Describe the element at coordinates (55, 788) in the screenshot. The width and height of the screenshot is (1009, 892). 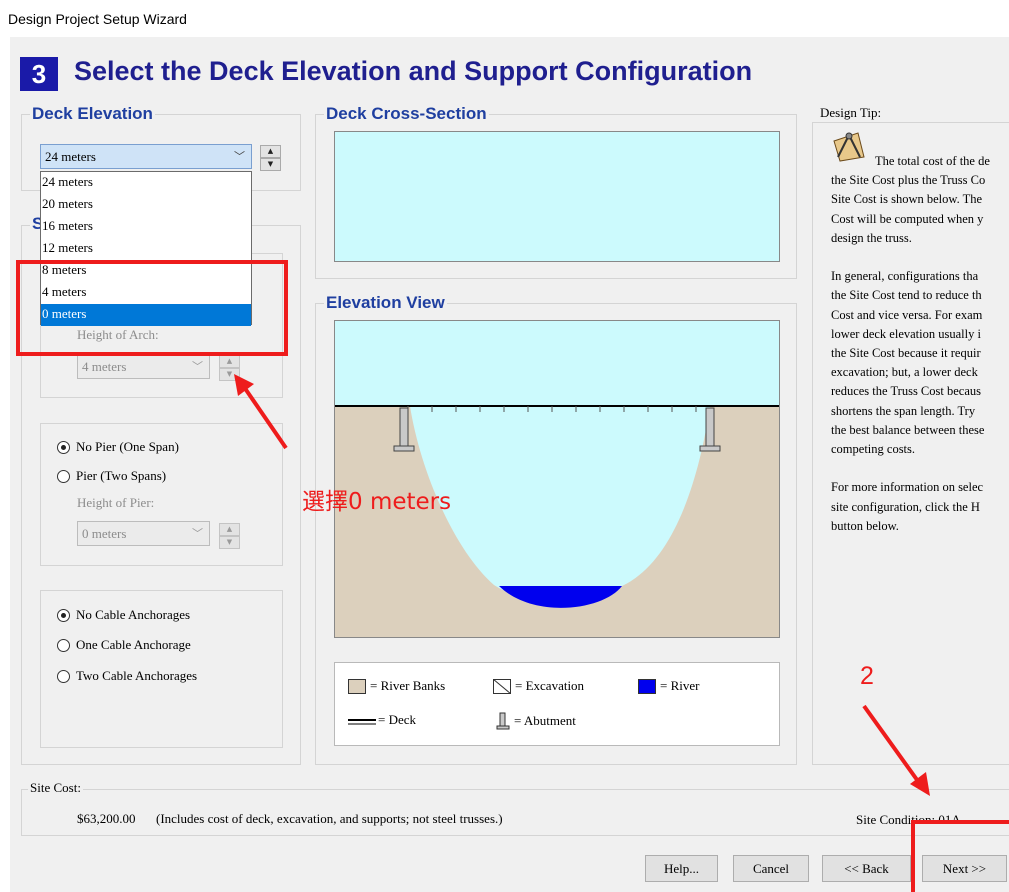
I see `site-cost-label: Site Cost:` at that location.